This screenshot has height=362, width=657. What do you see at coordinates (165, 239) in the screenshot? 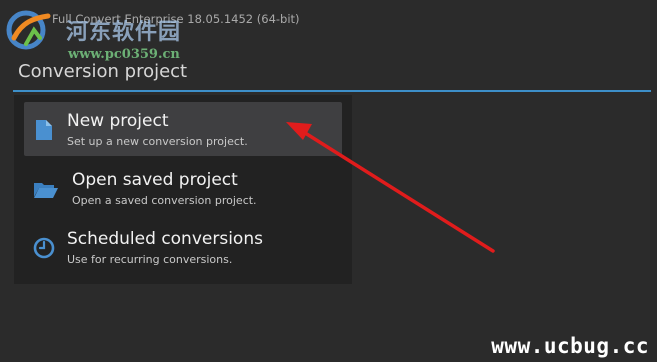
I see `scheduled-conversions-label: Scheduled conversions` at bounding box center [165, 239].